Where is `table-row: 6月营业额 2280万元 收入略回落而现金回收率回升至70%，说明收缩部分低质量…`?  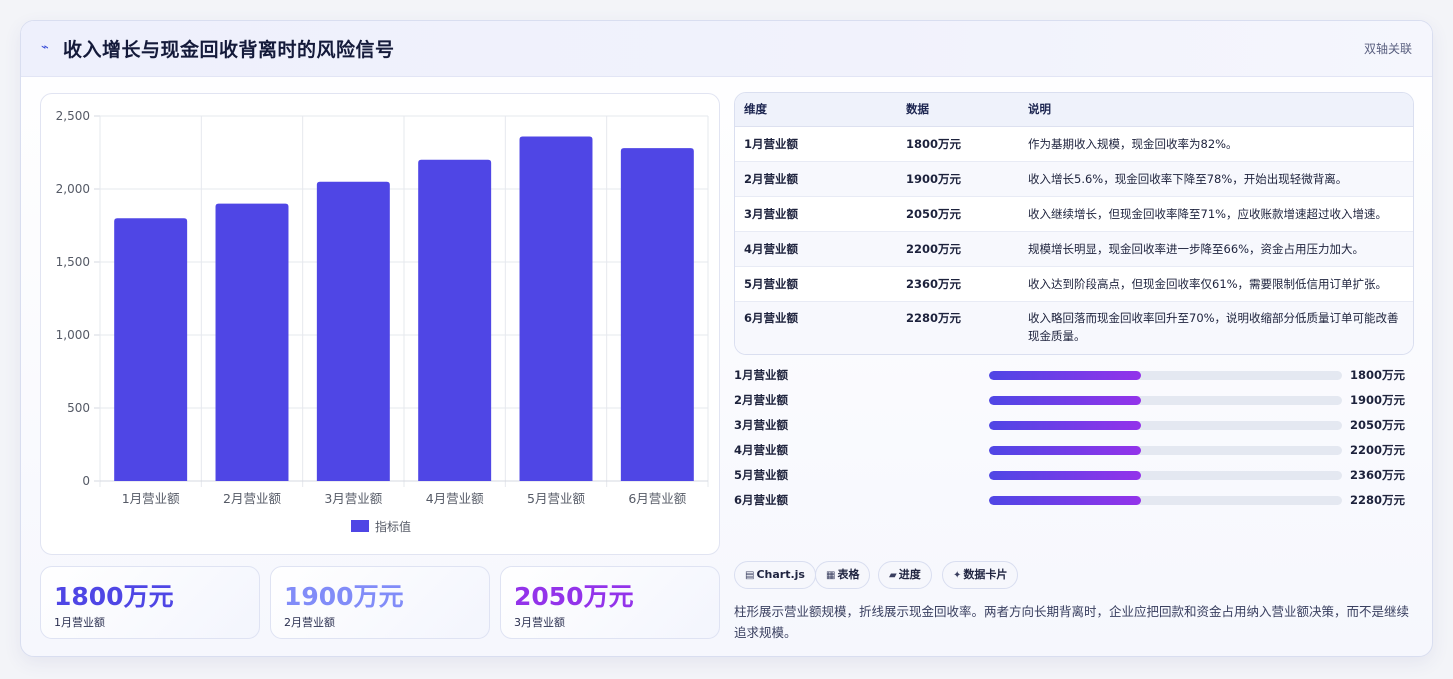
table-row: 6月营业额 2280万元 收入略回落而现金回收率回升至70%，说明收缩部分低质量… is located at coordinates (1074, 327).